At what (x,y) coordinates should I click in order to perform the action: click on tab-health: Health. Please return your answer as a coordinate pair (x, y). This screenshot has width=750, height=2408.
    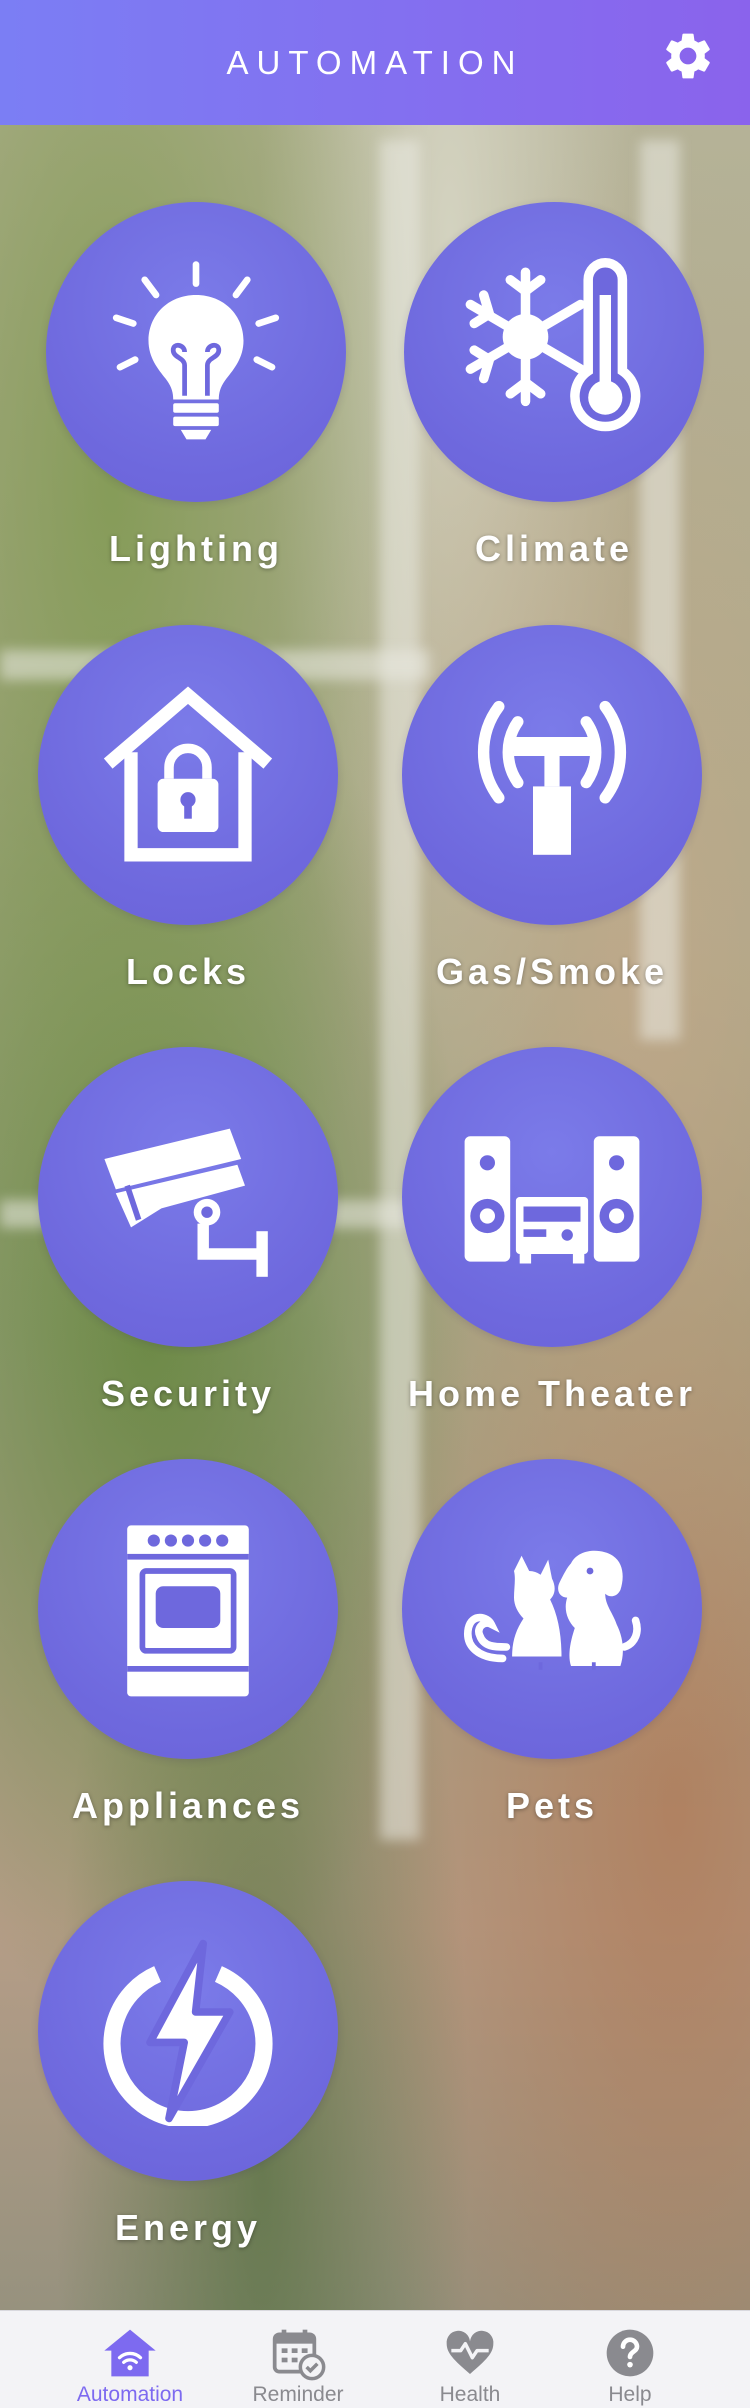
    Looking at the image, I should click on (470, 2359).